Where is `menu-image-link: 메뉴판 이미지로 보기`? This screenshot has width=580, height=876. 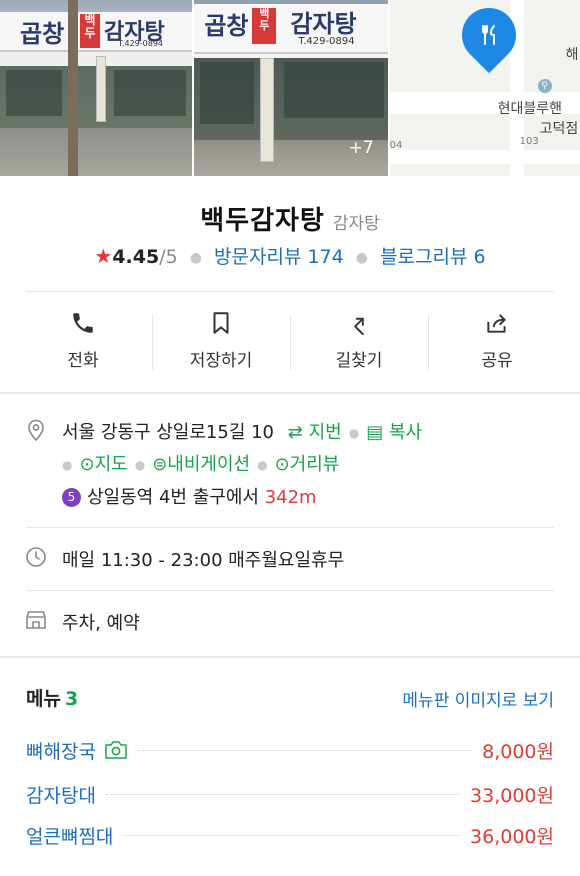
menu-image-link: 메뉴판 이미지로 보기 is located at coordinates (478, 698).